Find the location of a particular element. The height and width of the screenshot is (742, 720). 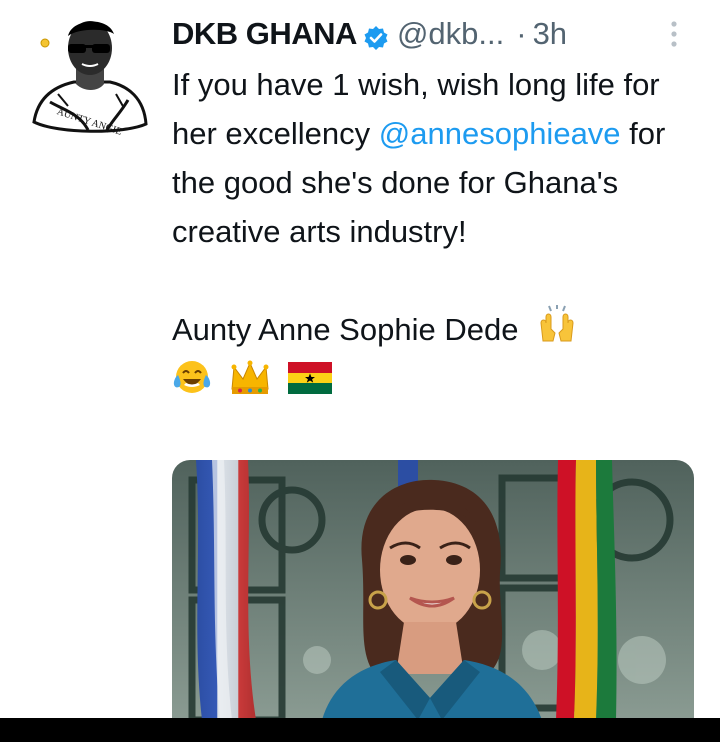

tweet-signature-line: Aunty Anne Sophie Dede is located at coordinates (442, 332).